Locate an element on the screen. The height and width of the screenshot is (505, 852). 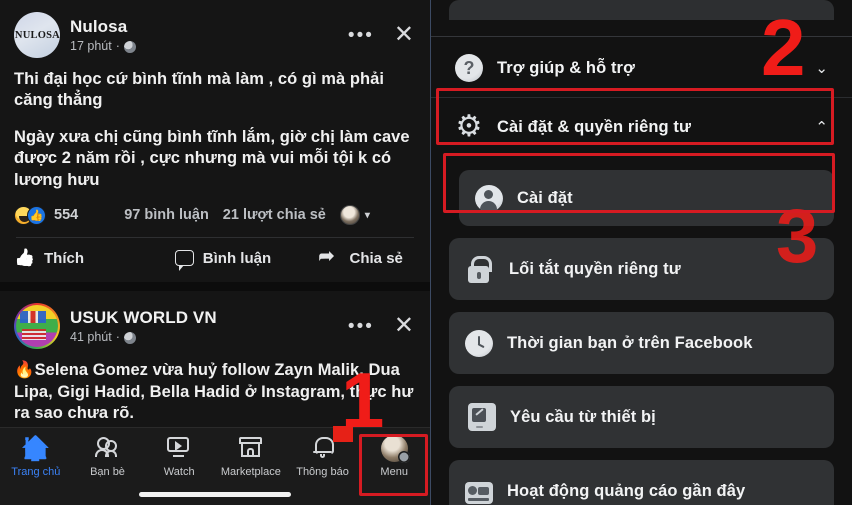
comment-label: Bình luận is located at coordinates (237, 258).